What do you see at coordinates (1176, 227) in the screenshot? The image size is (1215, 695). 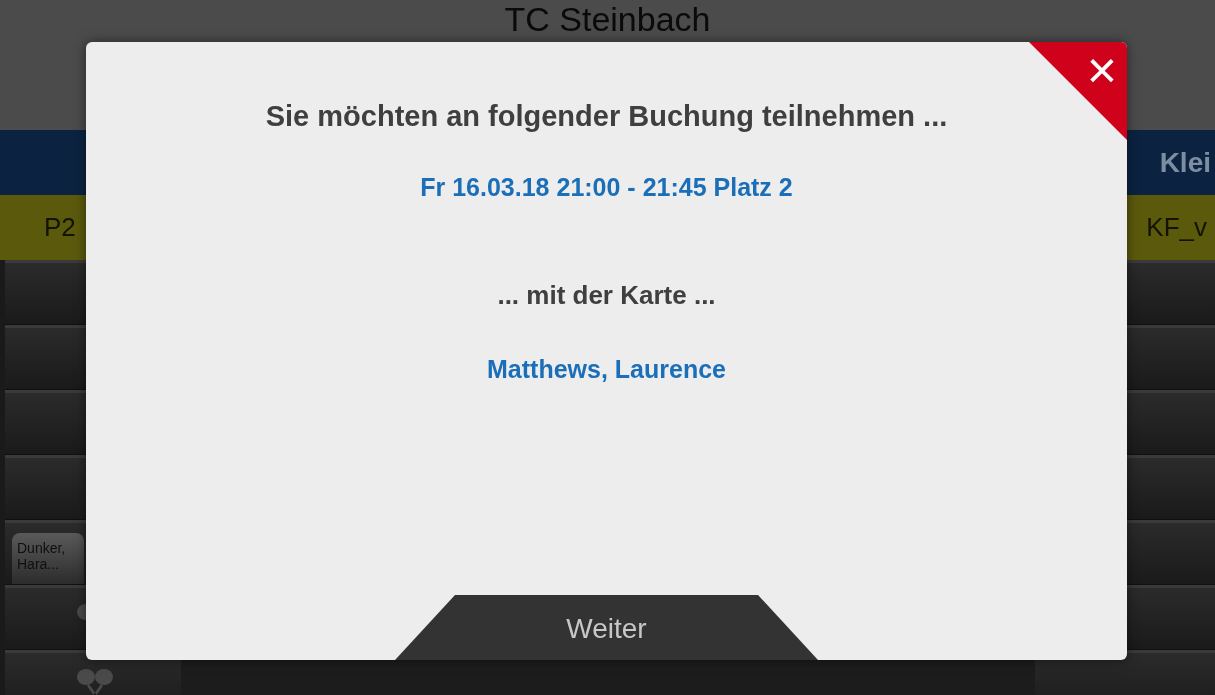 I see `court-column-header: KF_v` at bounding box center [1176, 227].